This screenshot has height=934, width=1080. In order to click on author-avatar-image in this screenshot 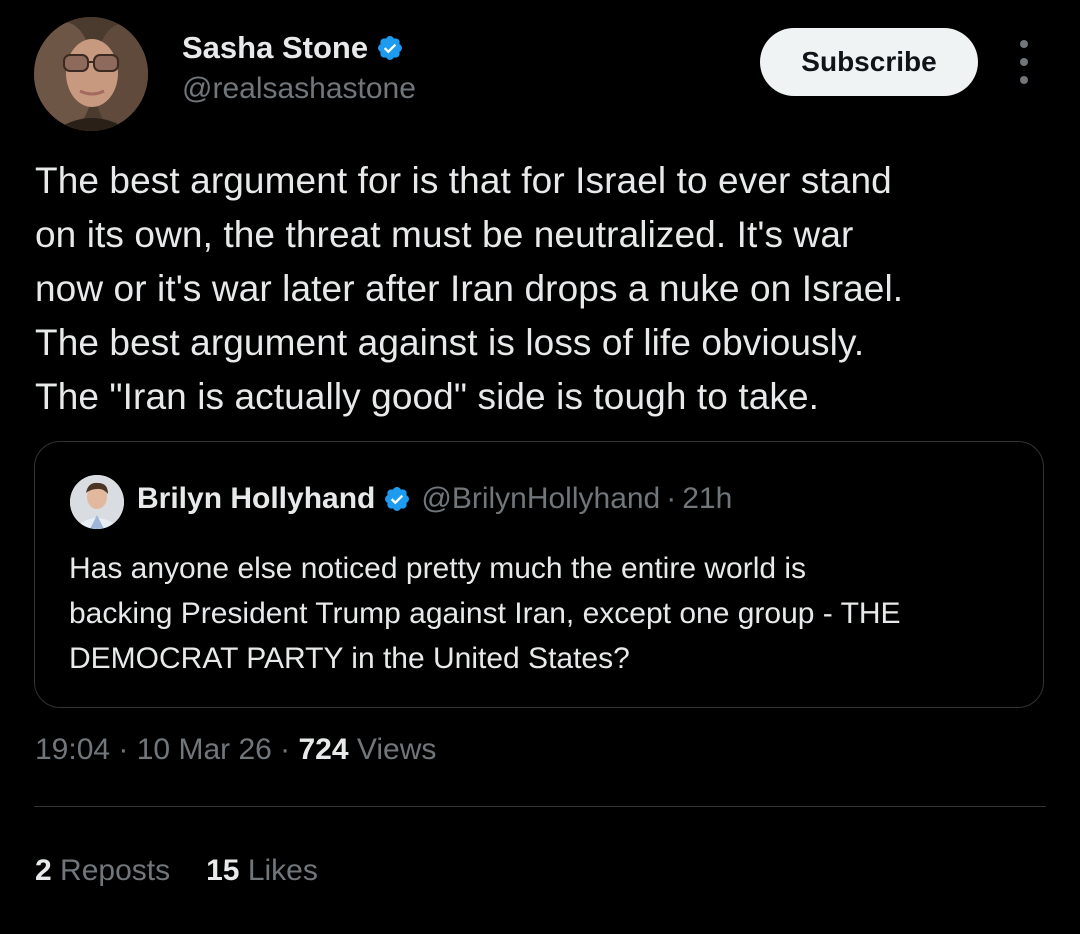, I will do `click(91, 74)`.